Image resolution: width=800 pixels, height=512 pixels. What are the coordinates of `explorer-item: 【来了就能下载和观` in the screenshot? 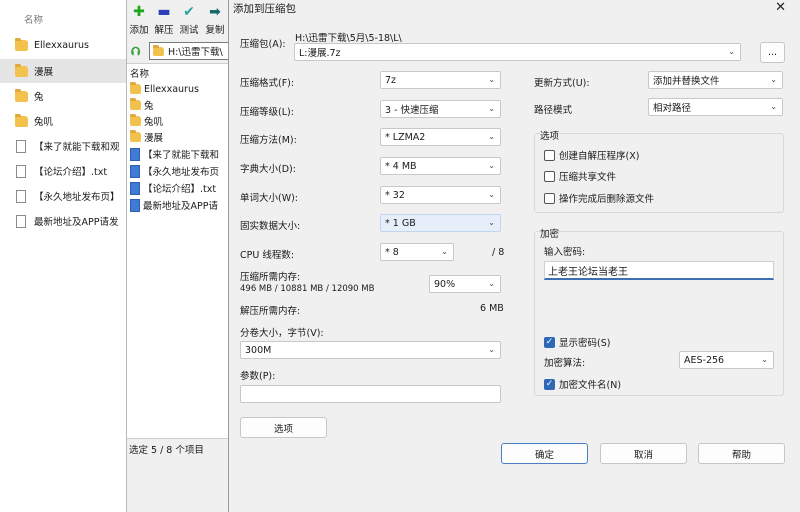 It's located at (65, 146).